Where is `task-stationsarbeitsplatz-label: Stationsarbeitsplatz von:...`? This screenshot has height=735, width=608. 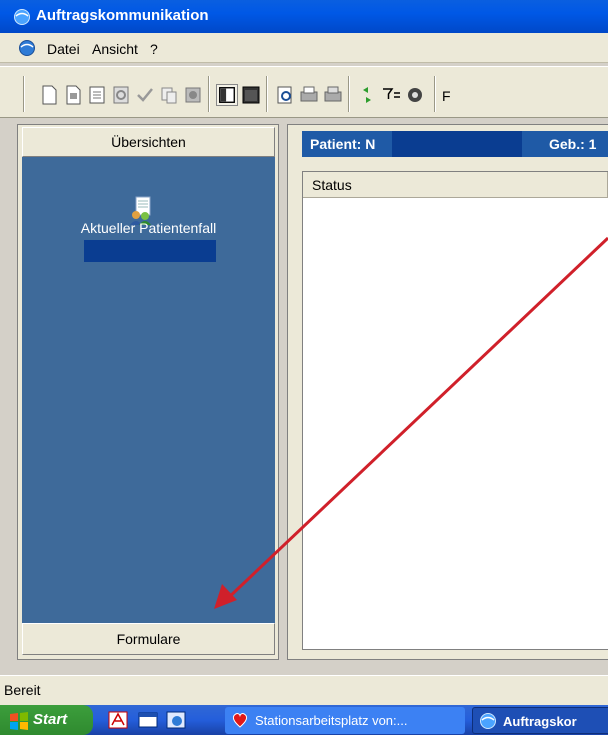 task-stationsarbeitsplatz-label: Stationsarbeitsplatz von:... is located at coordinates (331, 720).